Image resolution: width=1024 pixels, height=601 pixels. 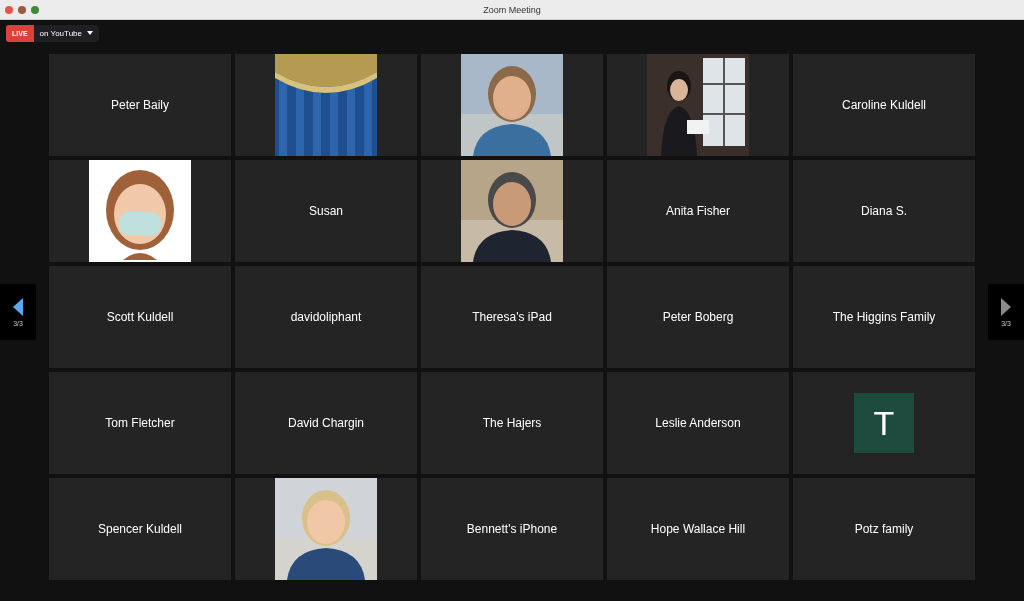 What do you see at coordinates (325, 423) in the screenshot?
I see `participant-name: David Chargin` at bounding box center [325, 423].